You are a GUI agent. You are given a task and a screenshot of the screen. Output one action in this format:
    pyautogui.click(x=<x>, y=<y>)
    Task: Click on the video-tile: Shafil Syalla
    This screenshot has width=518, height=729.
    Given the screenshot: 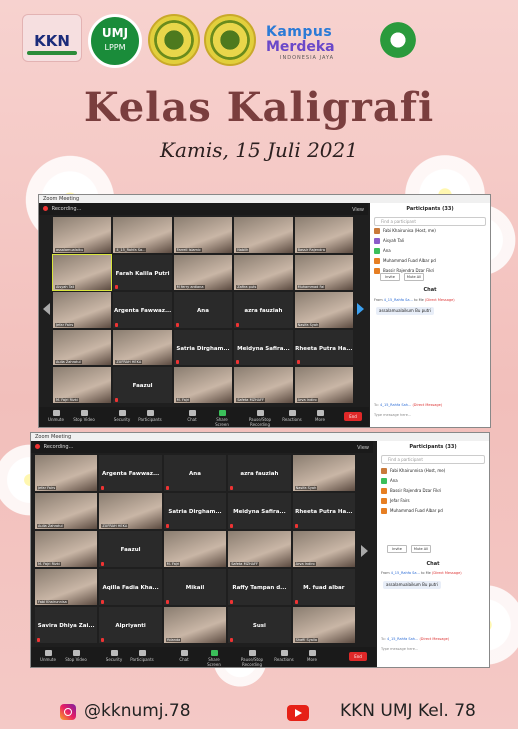 What is the action you would take?
    pyautogui.click(x=323, y=625)
    